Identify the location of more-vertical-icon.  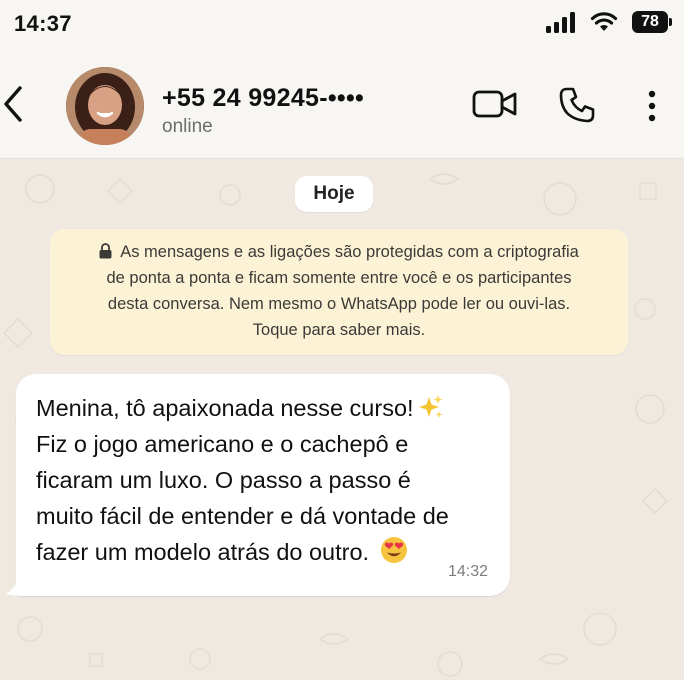
(652, 106).